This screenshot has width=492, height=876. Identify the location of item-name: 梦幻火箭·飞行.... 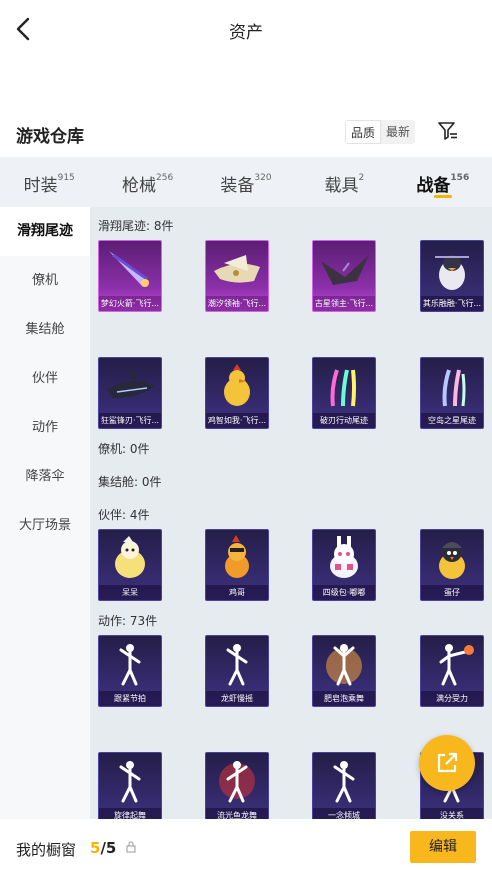
(130, 303).